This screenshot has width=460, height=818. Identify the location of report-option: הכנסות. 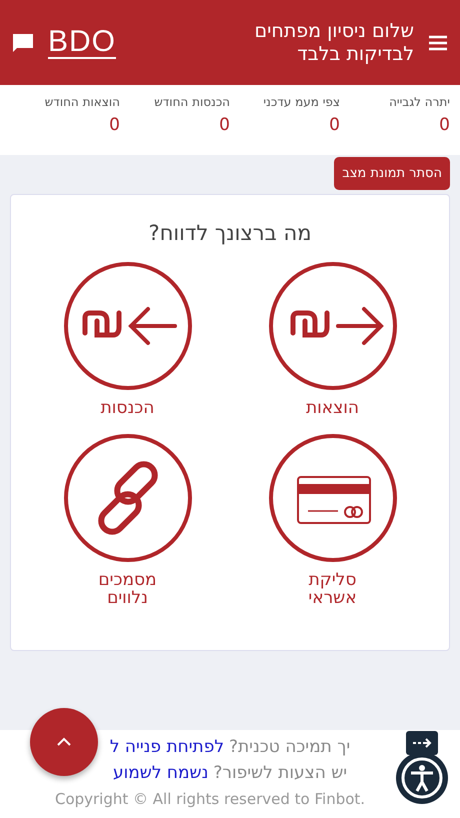
(127, 338).